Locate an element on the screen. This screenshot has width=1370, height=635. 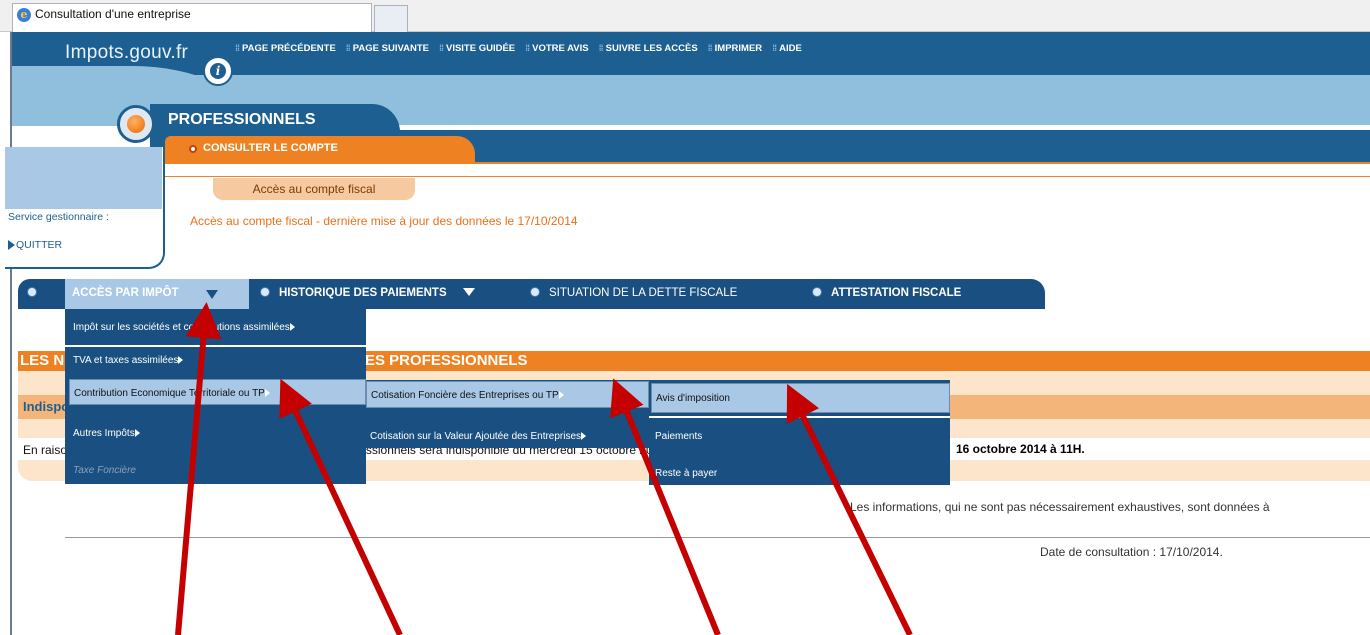
nav-item-payment-history-label: HISTORIQUE DES PAIEMENTS is located at coordinates (363, 293).